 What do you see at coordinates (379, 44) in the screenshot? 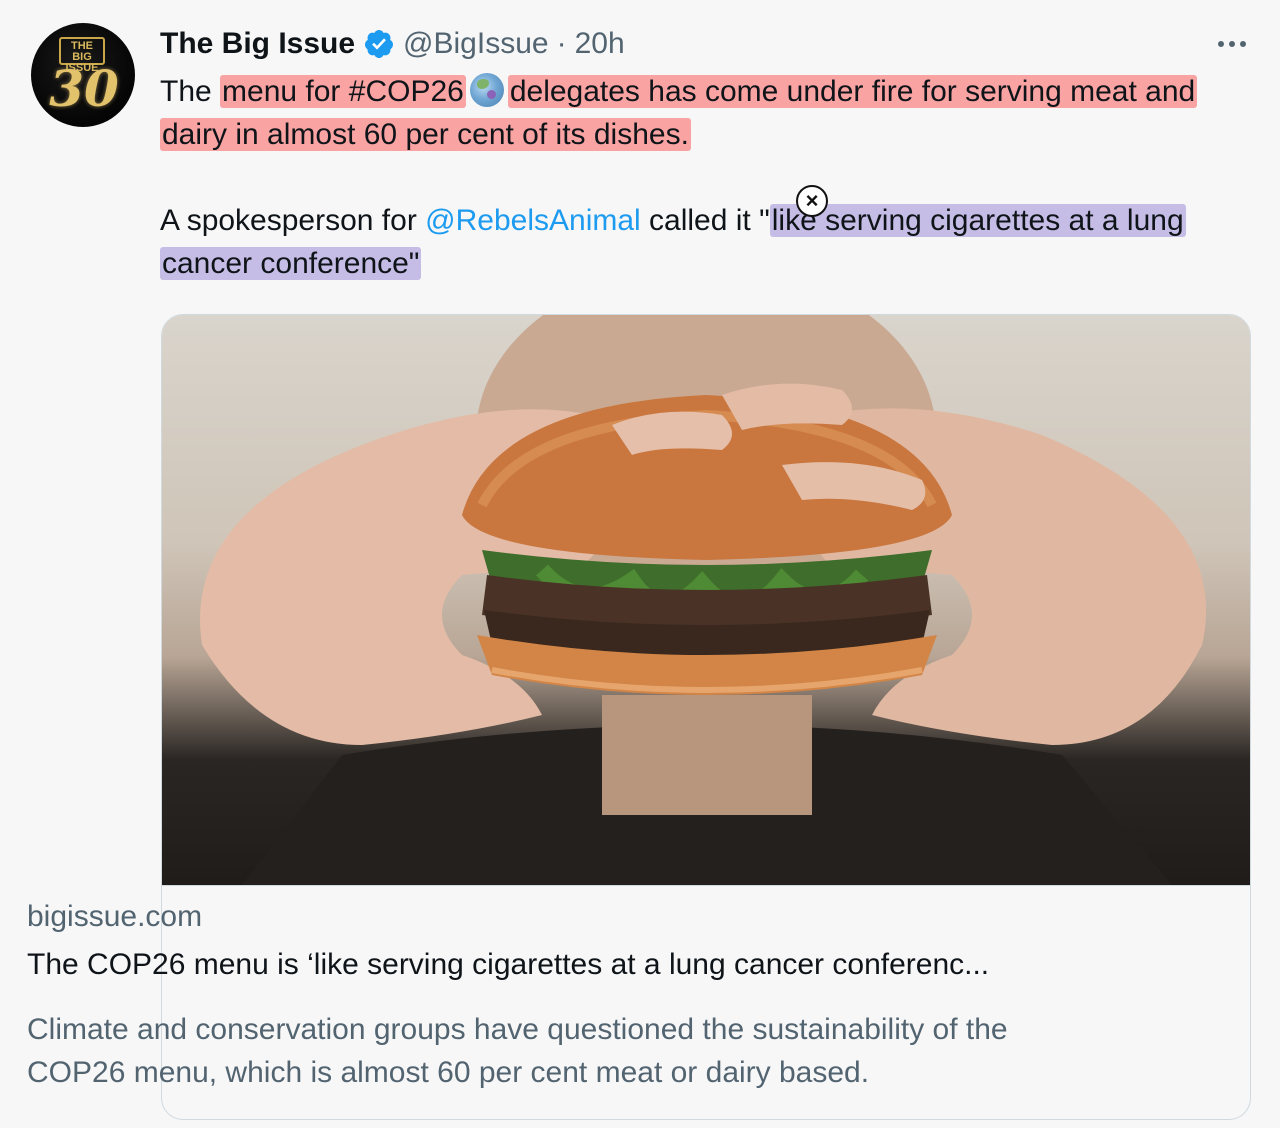
I see `verified-badge-icon` at bounding box center [379, 44].